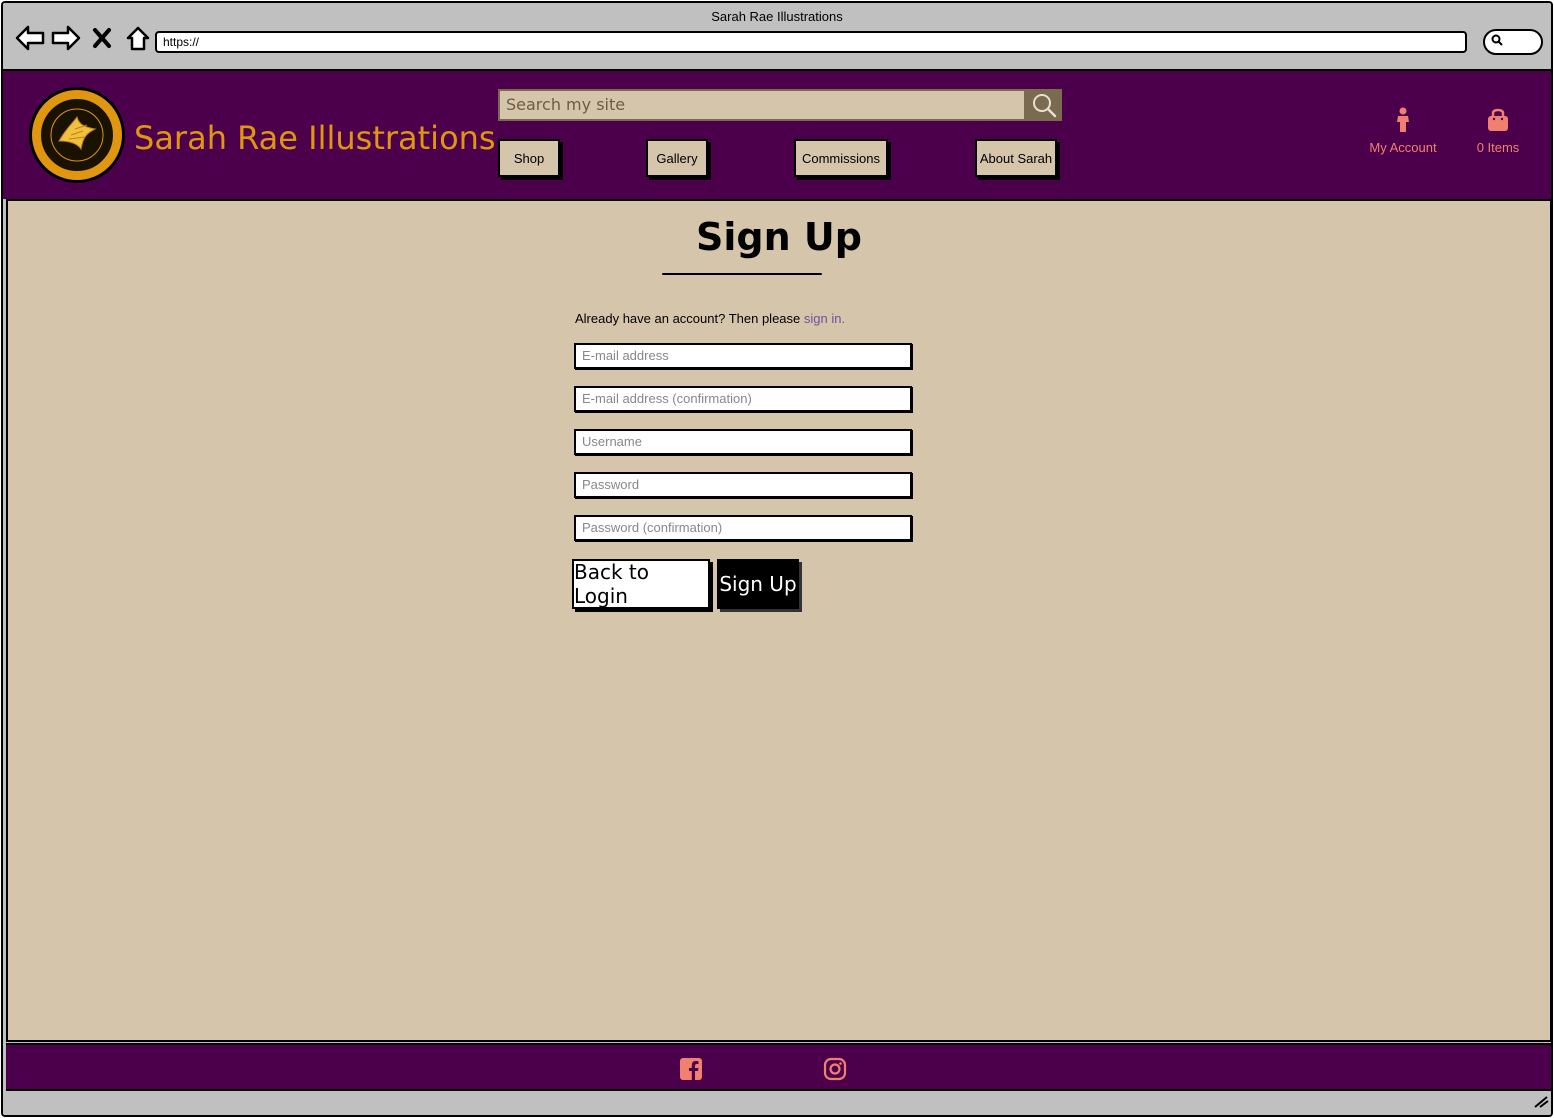 The image size is (1554, 1118). I want to click on signin-prompt-text: Already have an account? Then please, so click(688, 318).